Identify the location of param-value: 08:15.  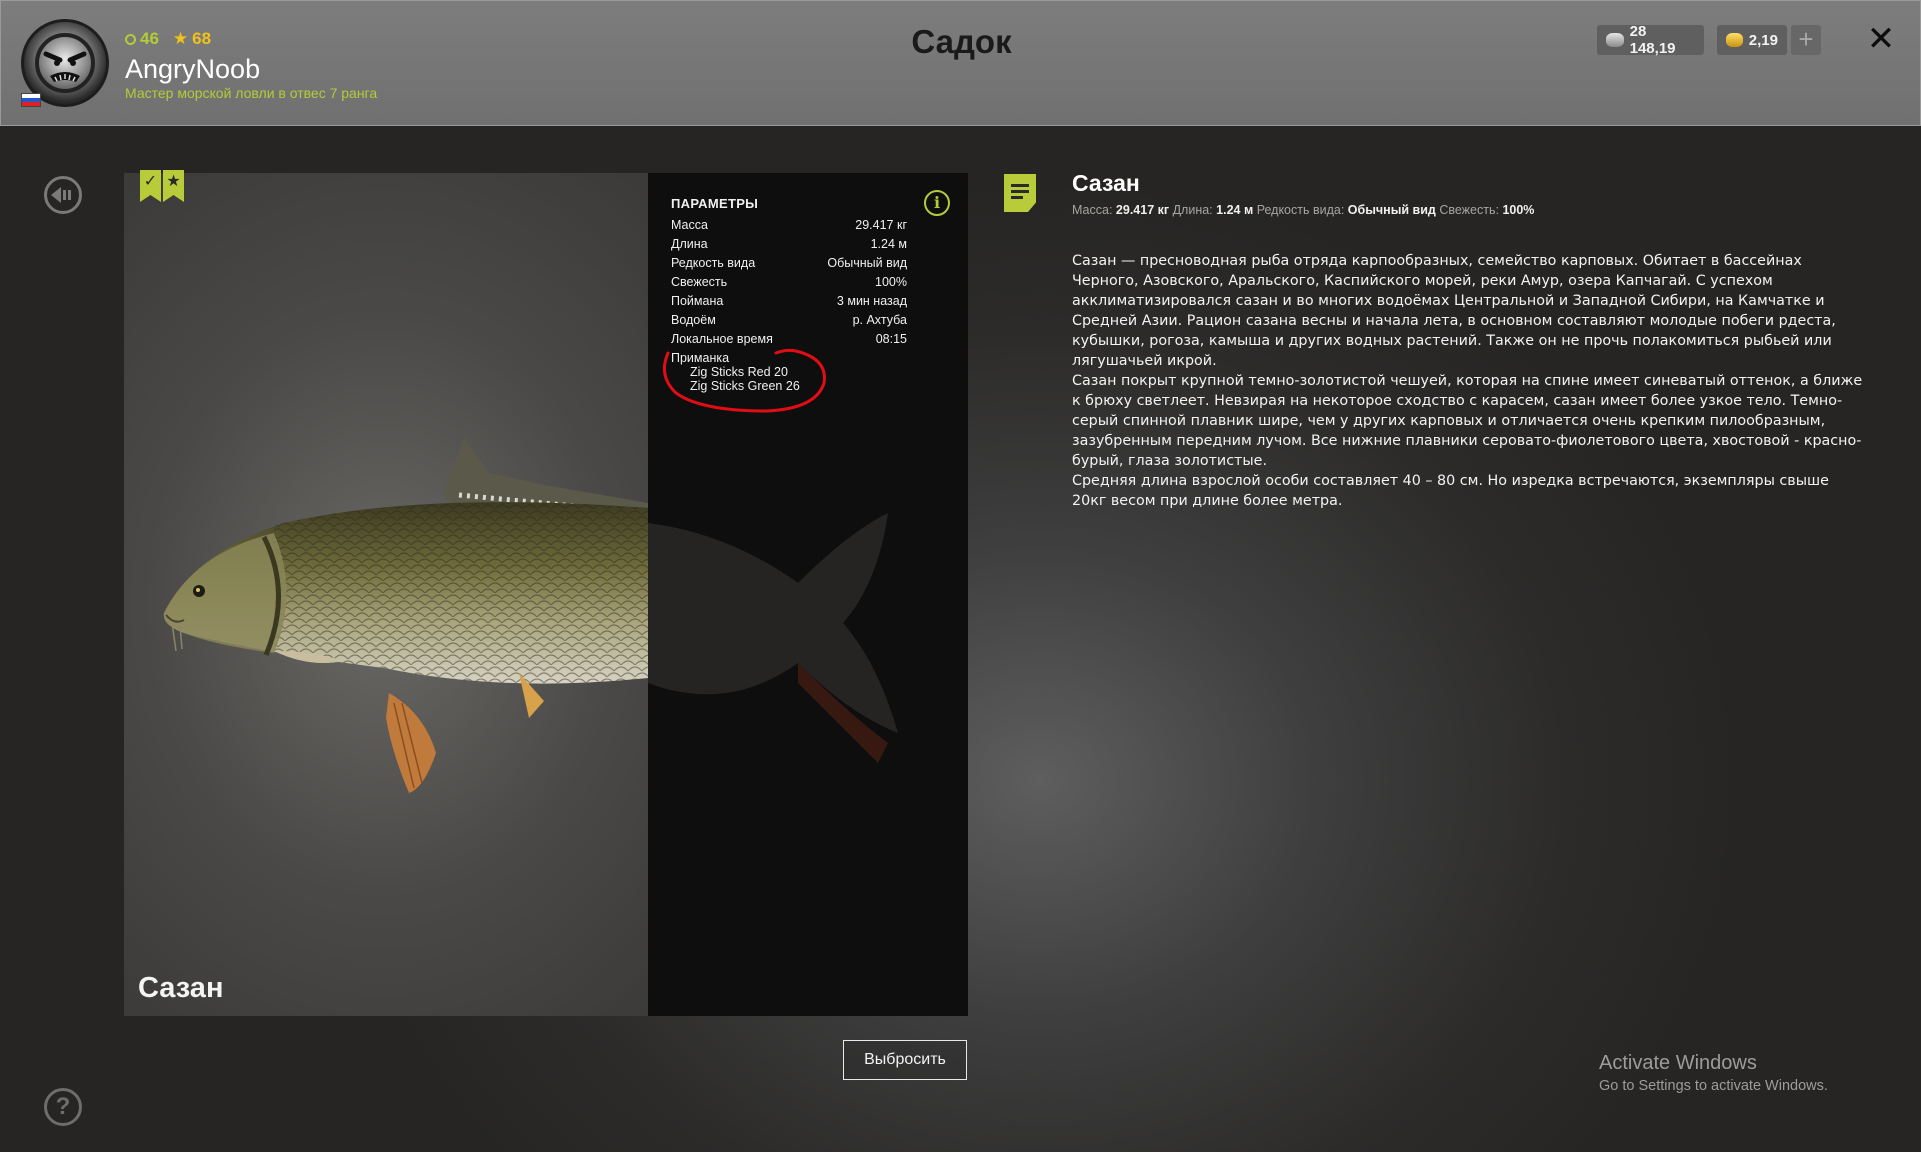
(891, 339).